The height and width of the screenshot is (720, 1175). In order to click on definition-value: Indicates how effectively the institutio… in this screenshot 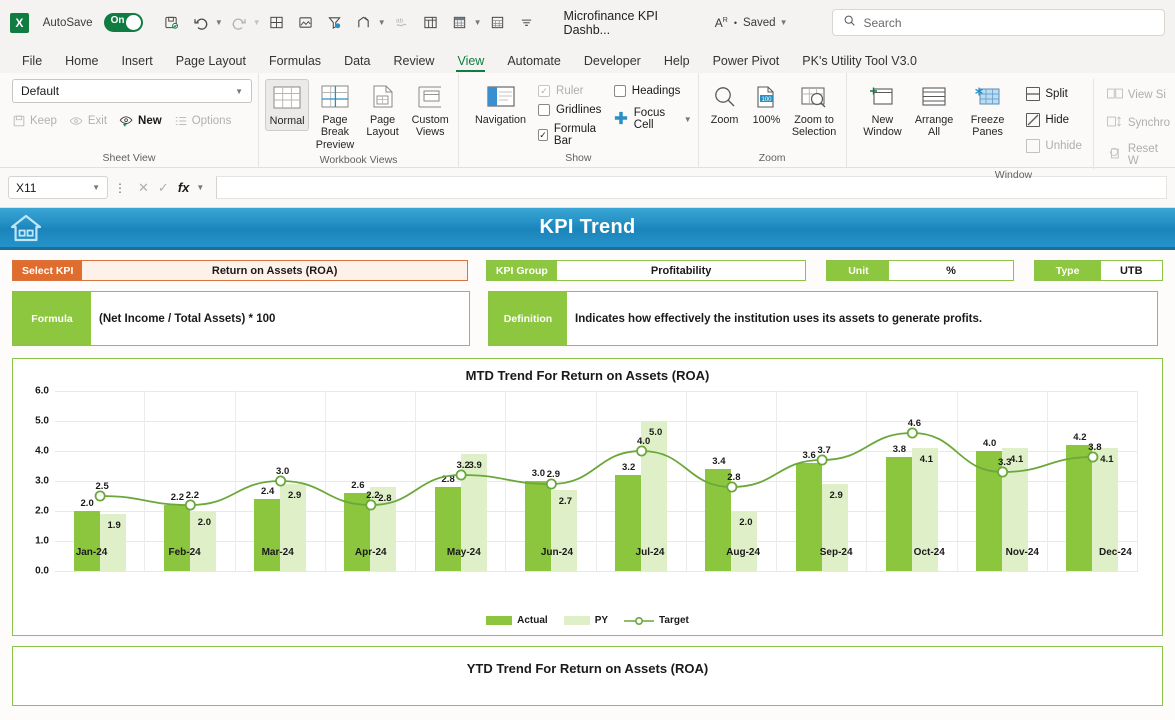, I will do `click(862, 318)`.